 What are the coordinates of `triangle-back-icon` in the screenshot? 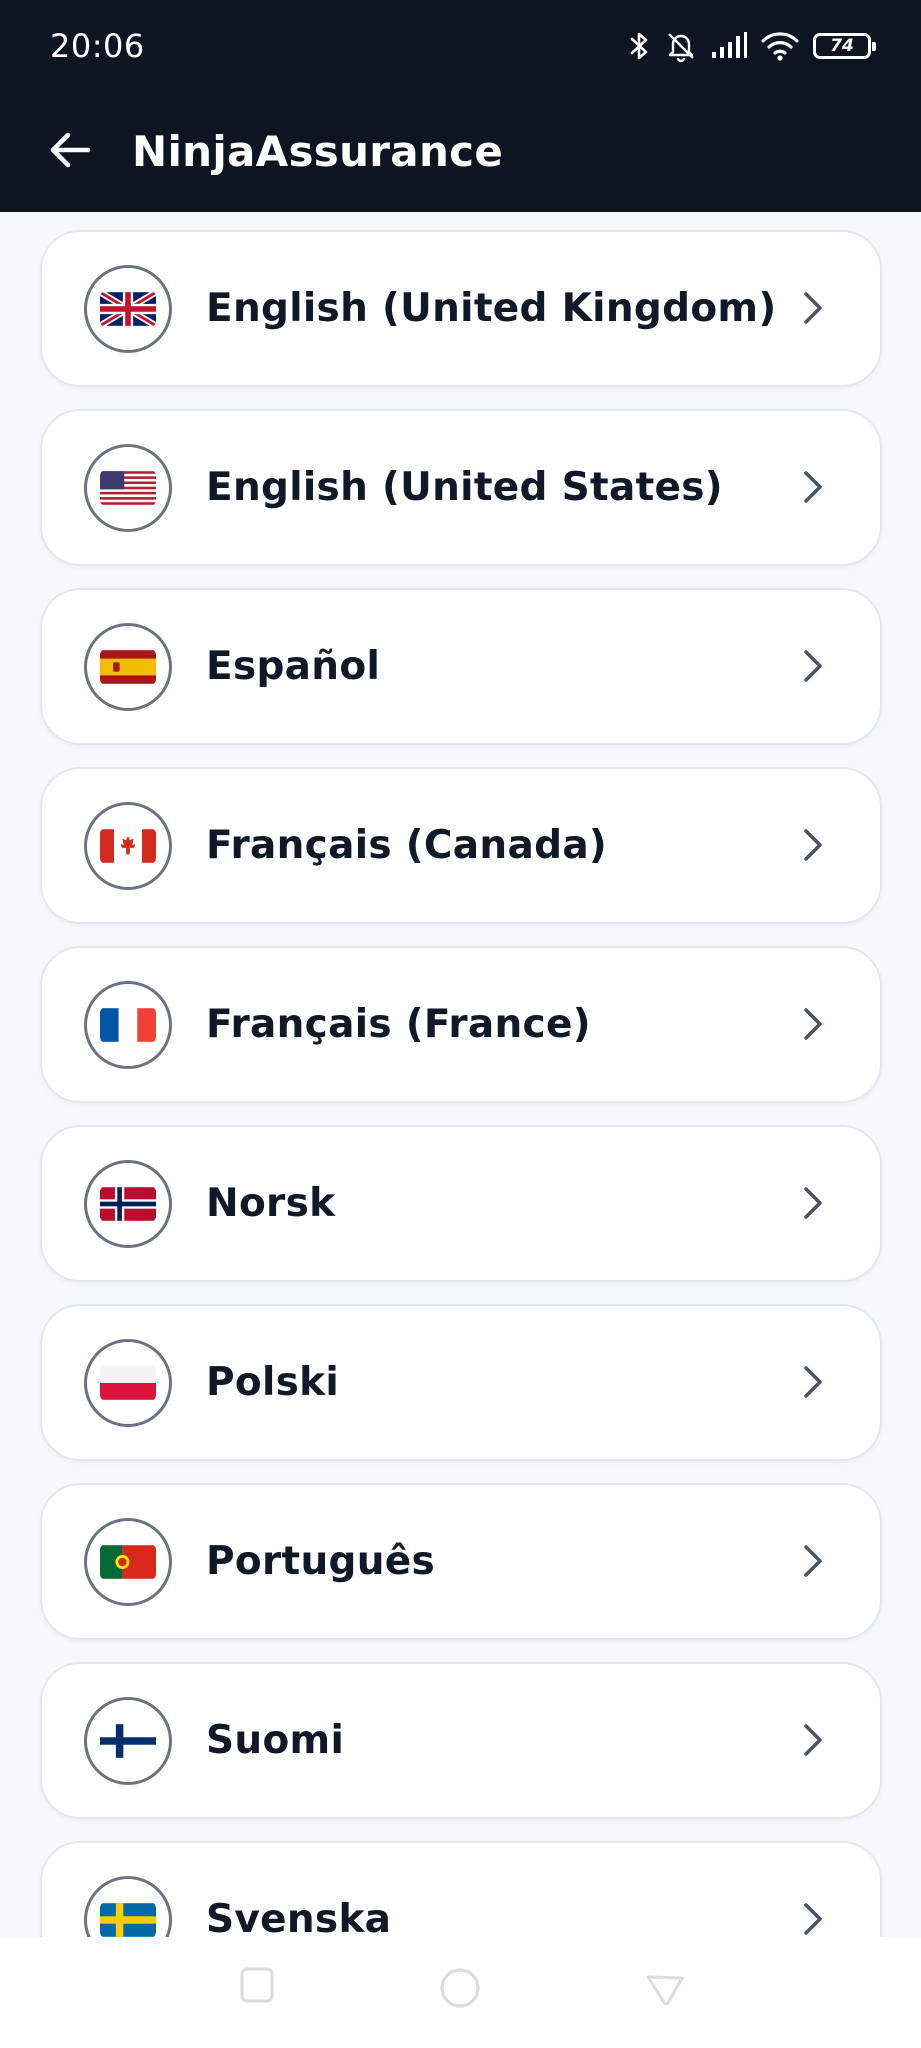 It's located at (665, 1991).